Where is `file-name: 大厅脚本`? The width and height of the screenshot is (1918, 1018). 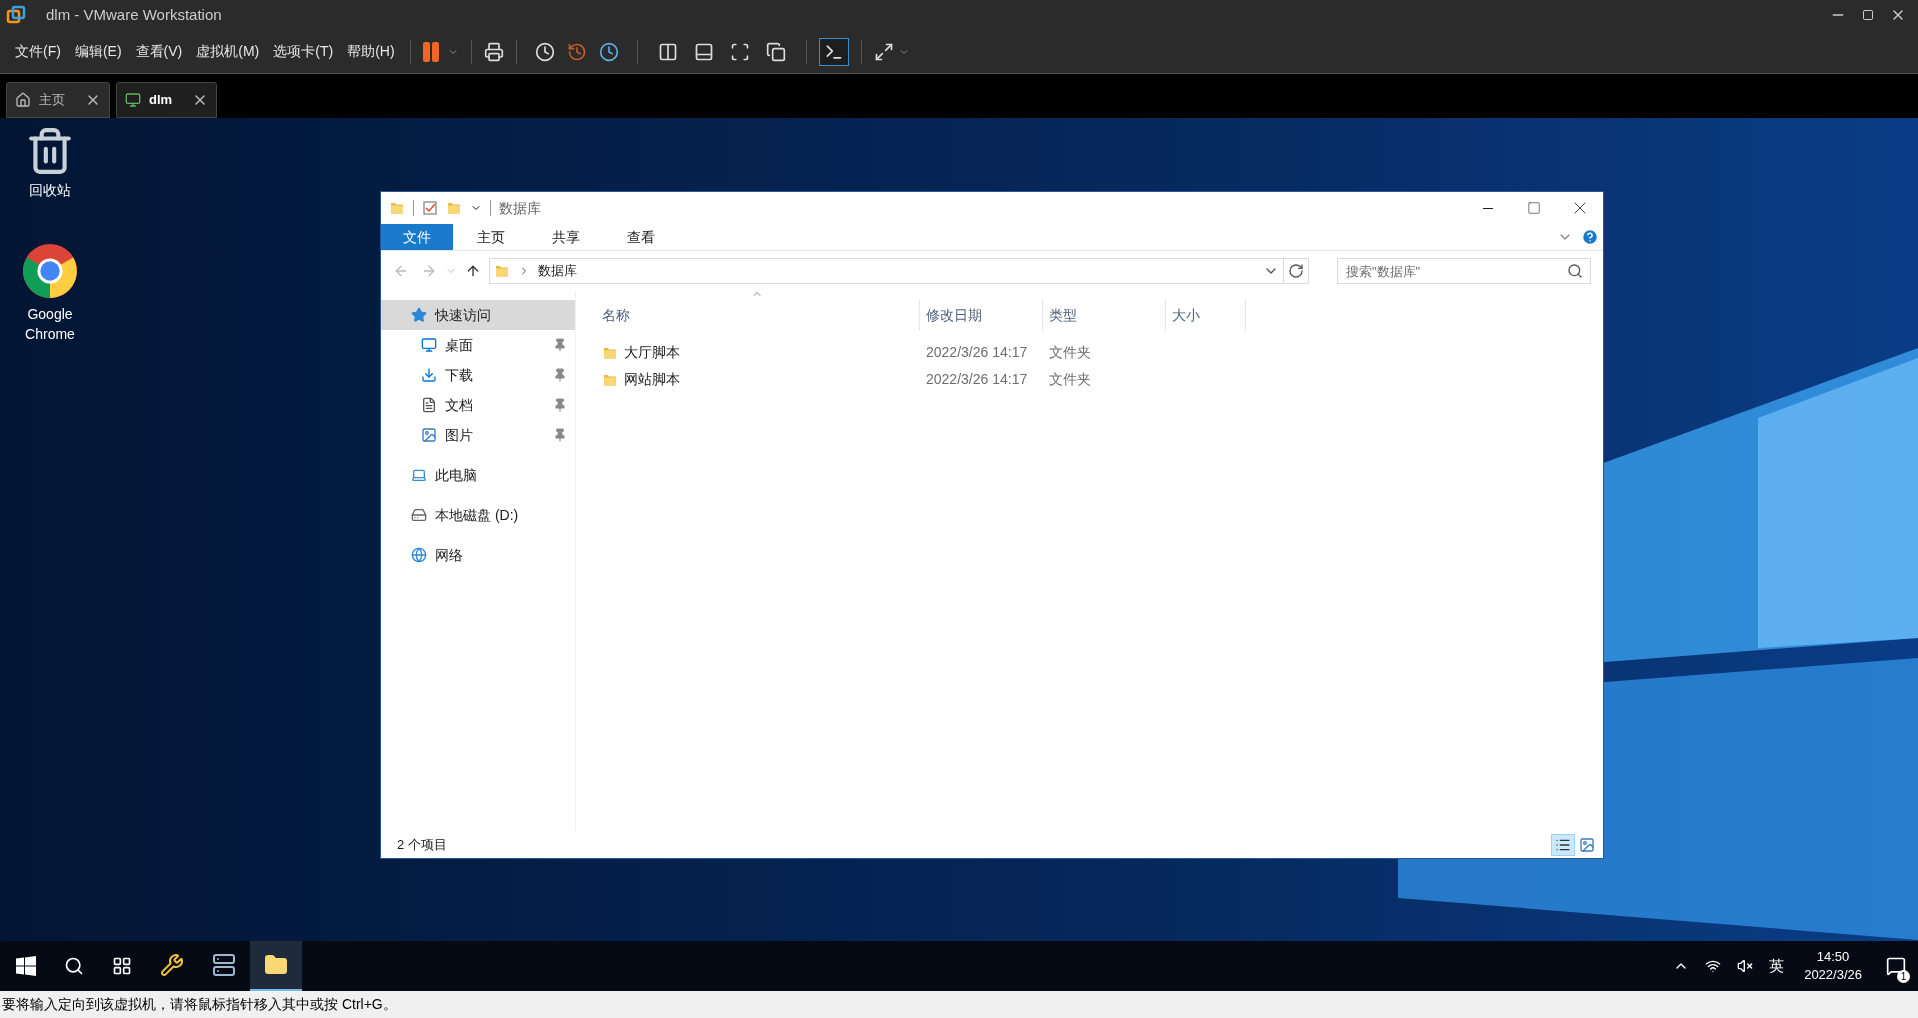
file-name: 大厅脚本 is located at coordinates (652, 352).